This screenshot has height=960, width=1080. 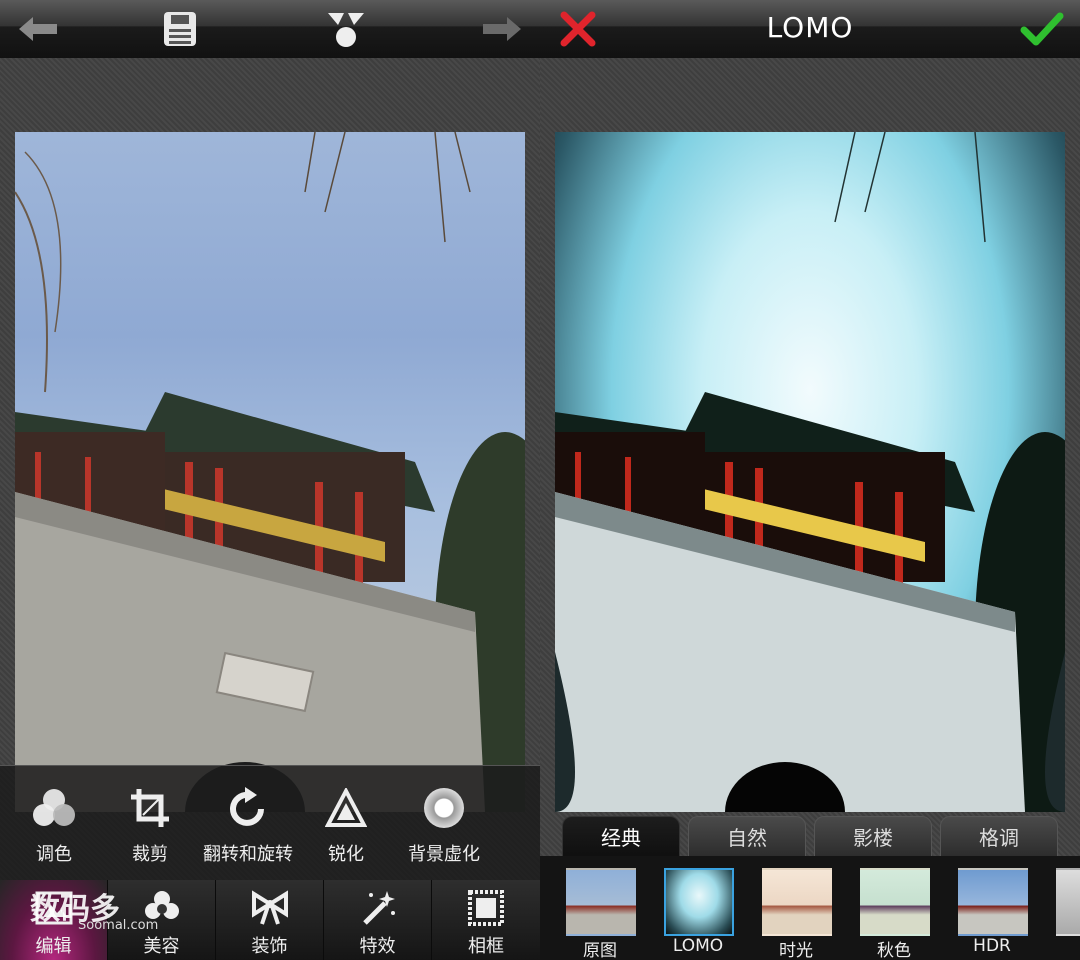 I want to click on background-blur-icon, so click(x=444, y=808).